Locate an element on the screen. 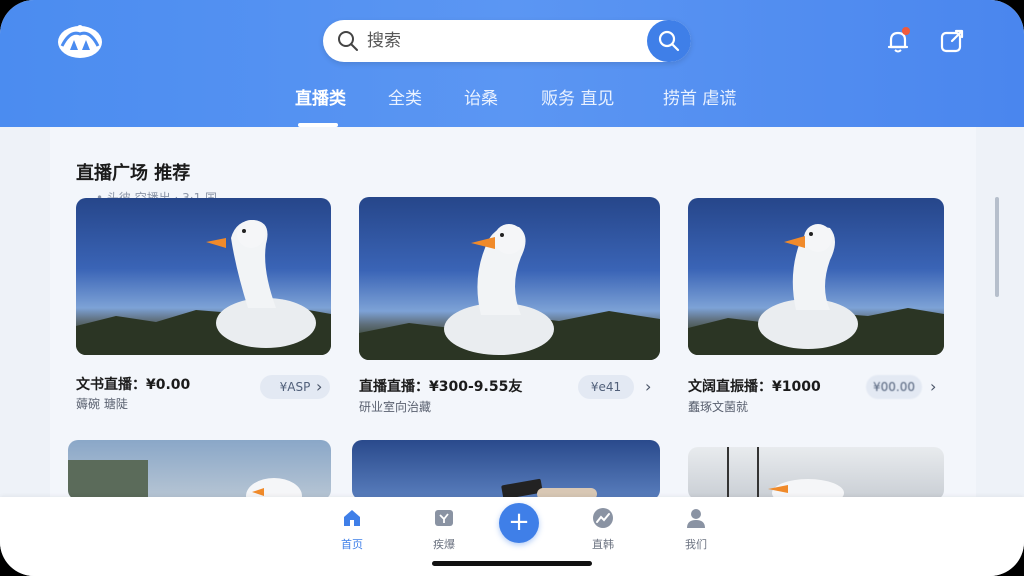  card-title: 直播直播：¥300-9.55友 is located at coordinates (440, 386).